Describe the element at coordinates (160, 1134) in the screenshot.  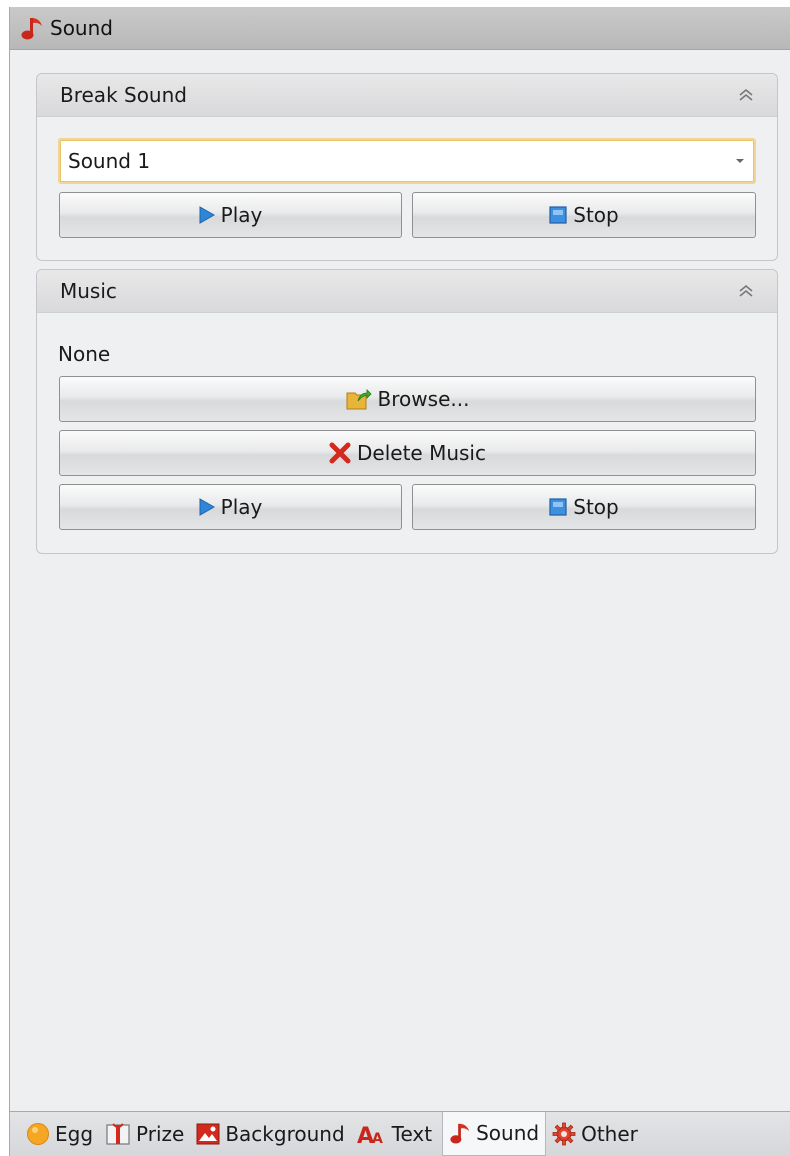
I see `tab-prize-label: Prize` at that location.